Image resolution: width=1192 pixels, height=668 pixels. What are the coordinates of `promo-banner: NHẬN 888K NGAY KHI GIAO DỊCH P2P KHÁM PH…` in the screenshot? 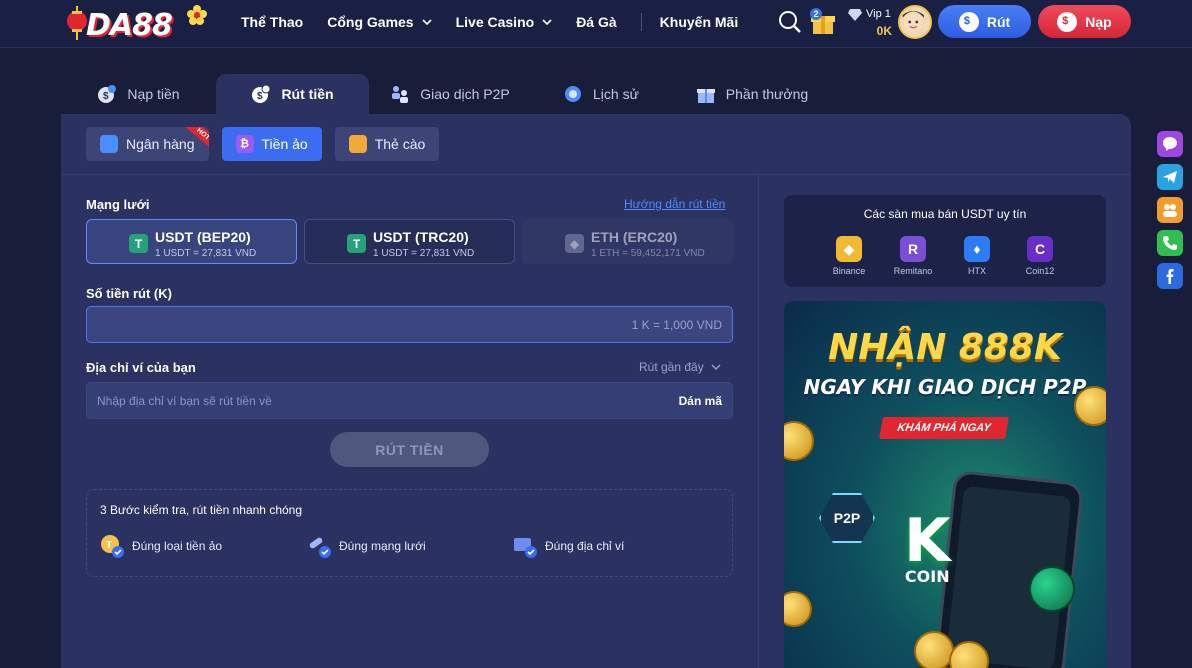 It's located at (945, 484).